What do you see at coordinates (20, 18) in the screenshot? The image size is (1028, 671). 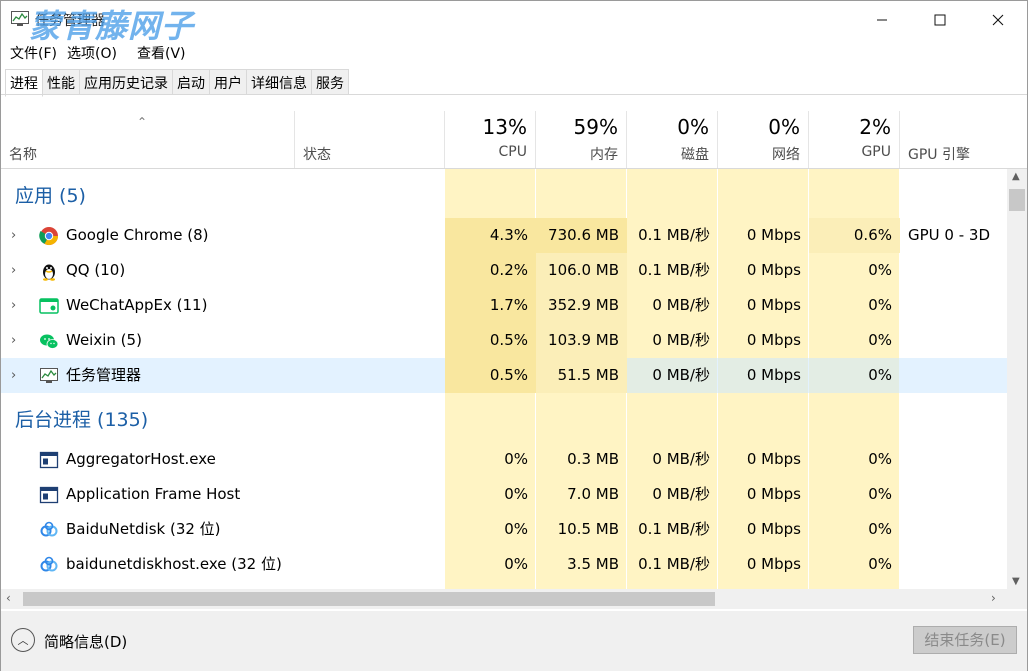 I see `task-manager-icon` at bounding box center [20, 18].